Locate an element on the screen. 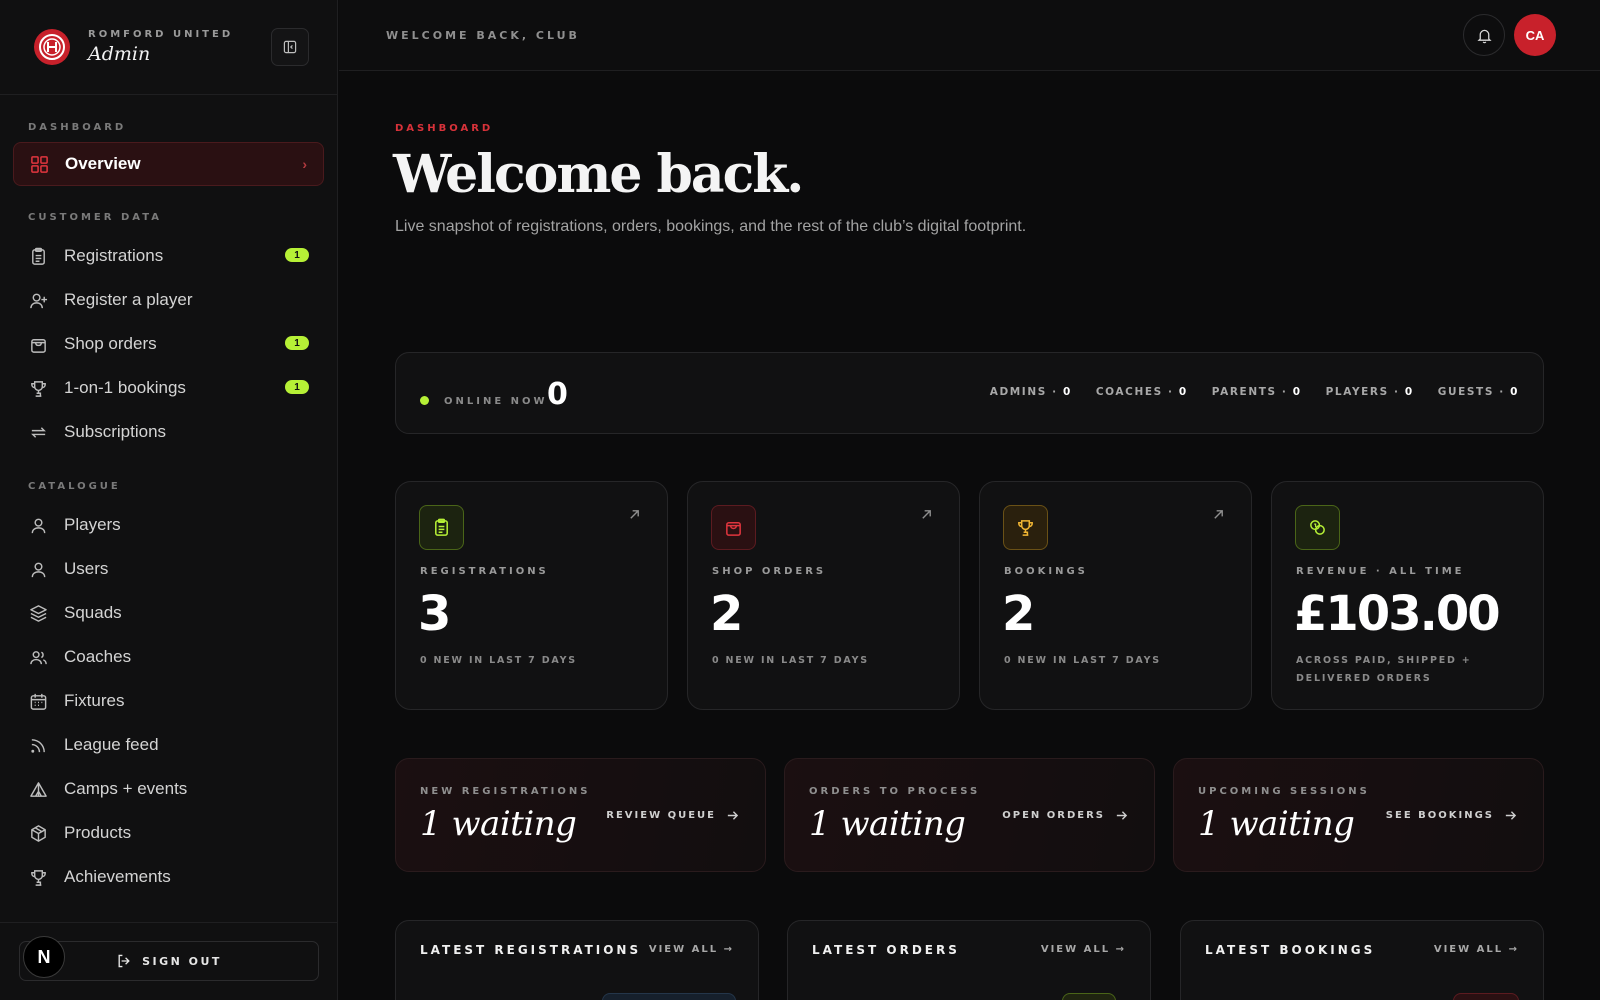  see-bookings-link: SEE BOOKINGS is located at coordinates (1451, 815).